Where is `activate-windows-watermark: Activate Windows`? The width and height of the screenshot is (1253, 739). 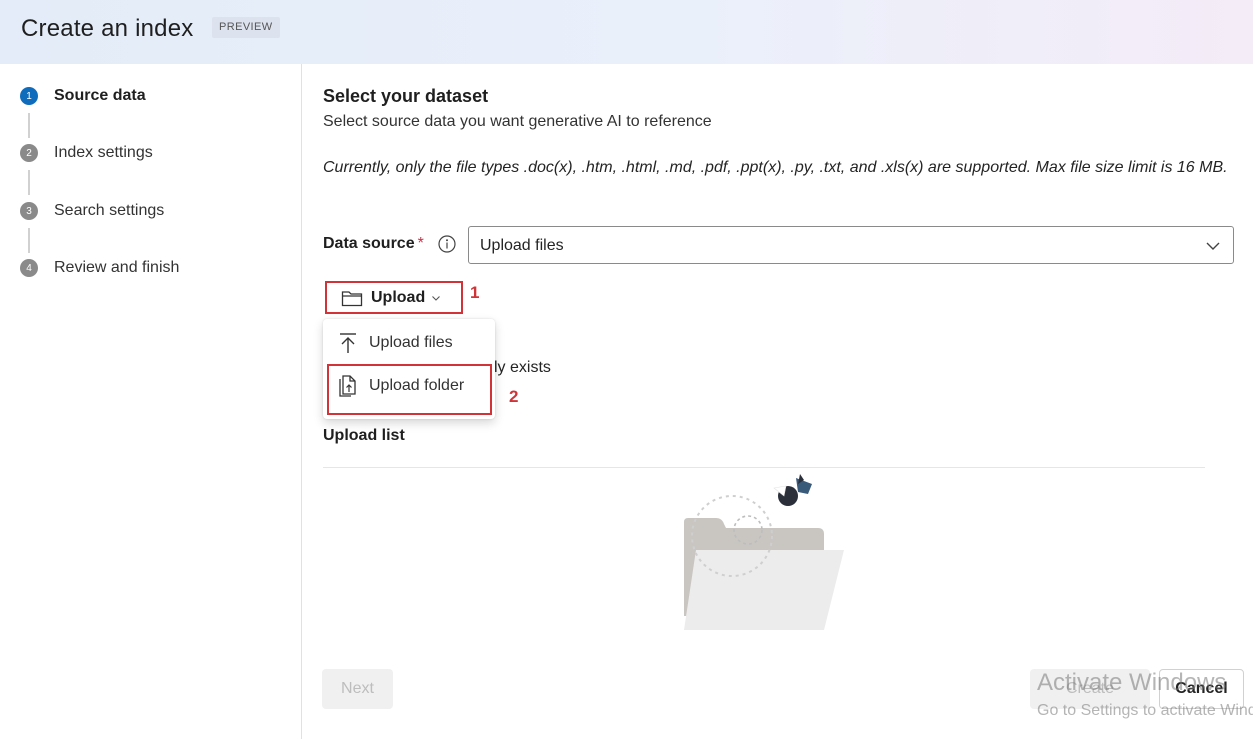
activate-windows-watermark: Activate Windows is located at coordinates (1132, 682).